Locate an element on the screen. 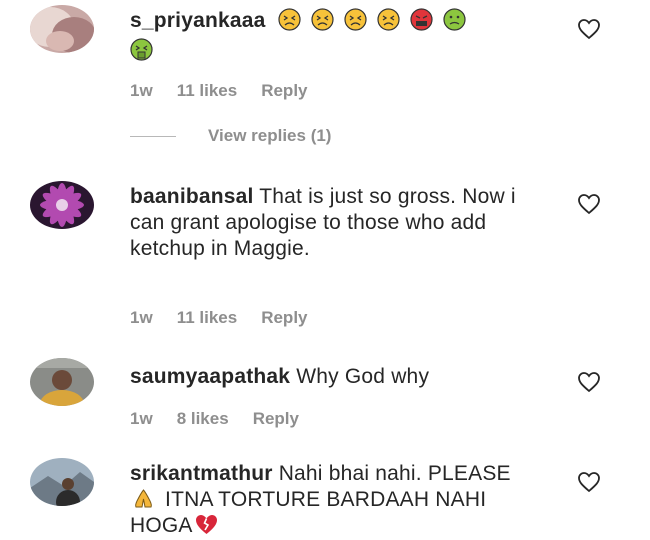 This screenshot has height=540, width=650. face-vomiting-icon is located at coordinates (141, 49).